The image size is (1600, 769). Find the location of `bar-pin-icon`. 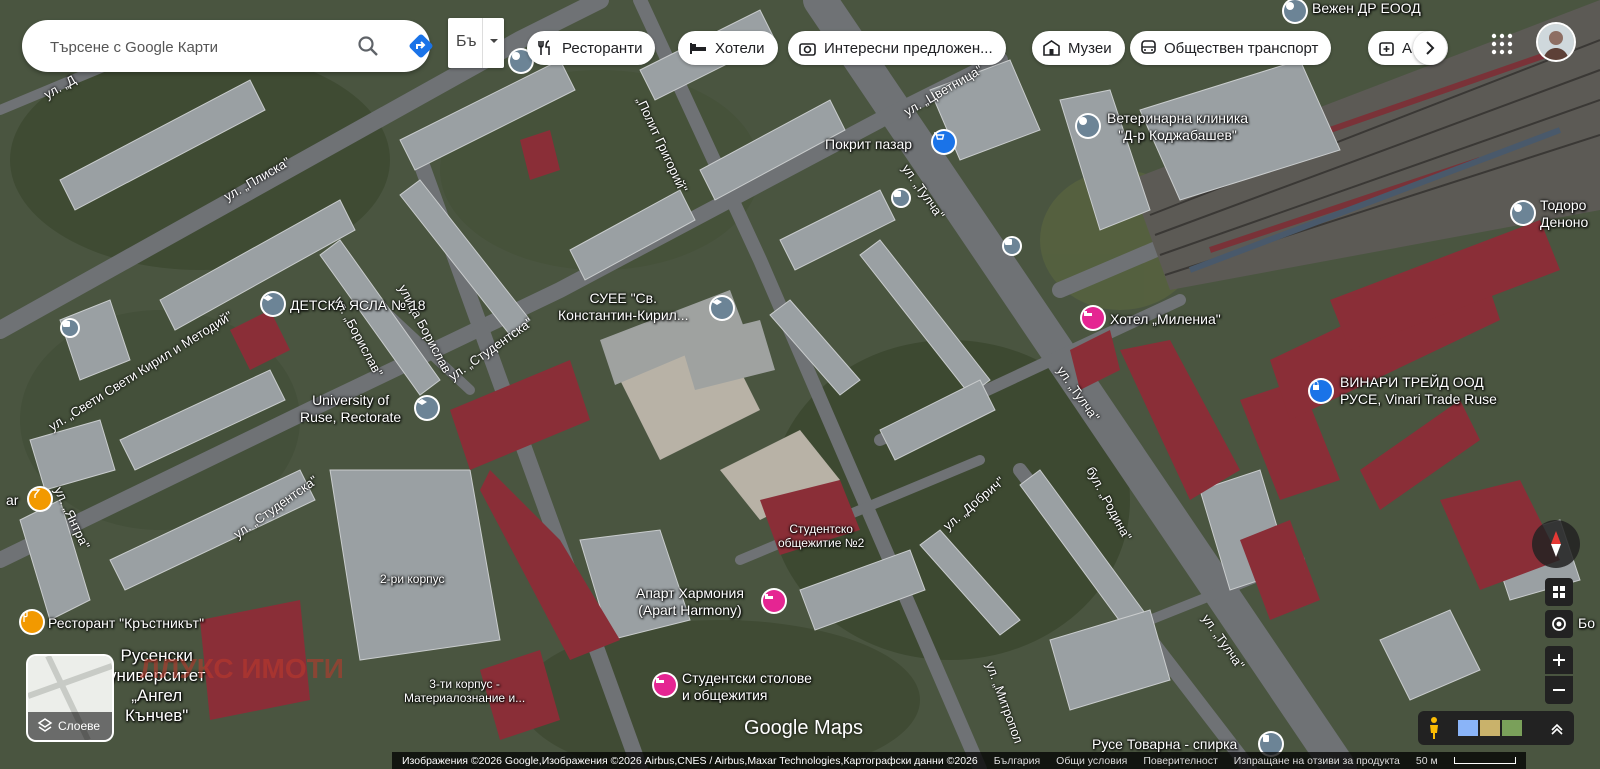

bar-pin-icon is located at coordinates (40, 499).